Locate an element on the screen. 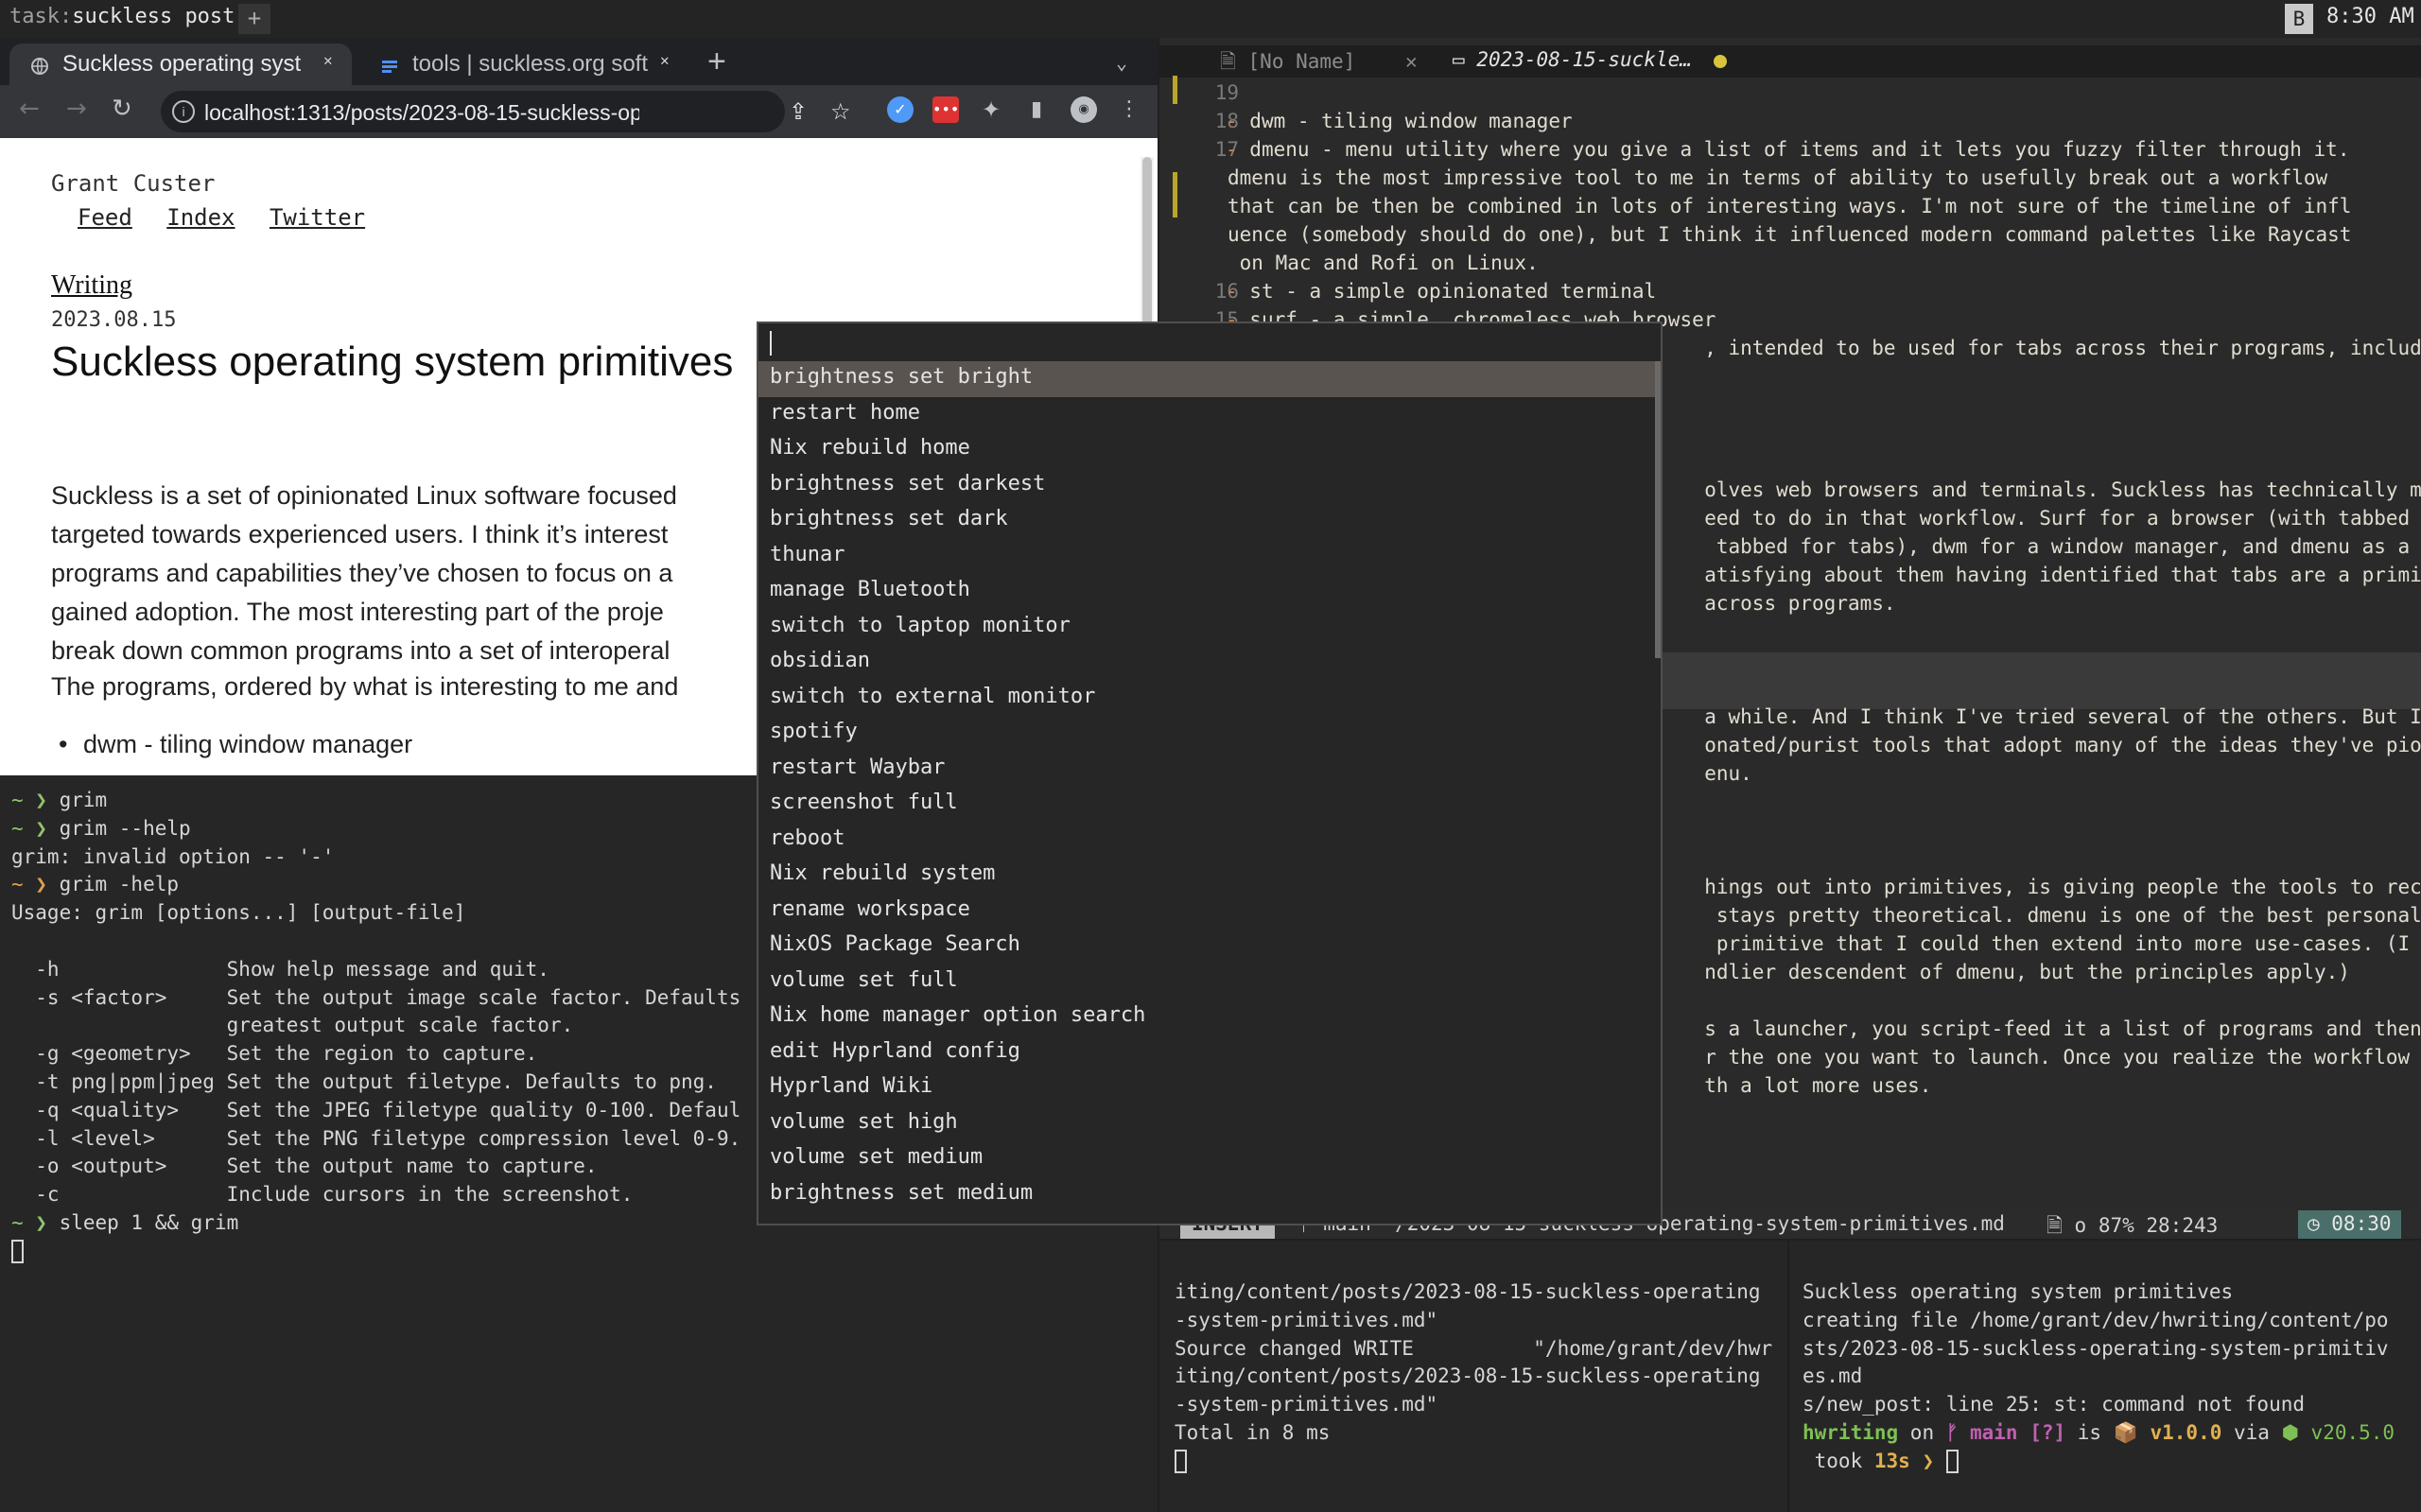 The width and height of the screenshot is (2421, 1512). tab-search-chevron-icon: ⌄ is located at coordinates (1121, 63).